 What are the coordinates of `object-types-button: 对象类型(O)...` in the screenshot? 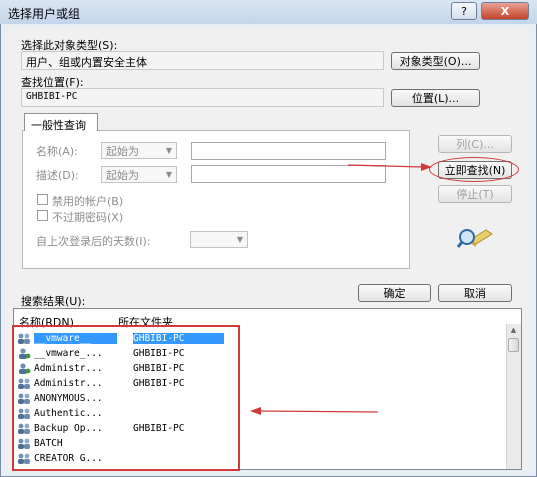 It's located at (435, 61).